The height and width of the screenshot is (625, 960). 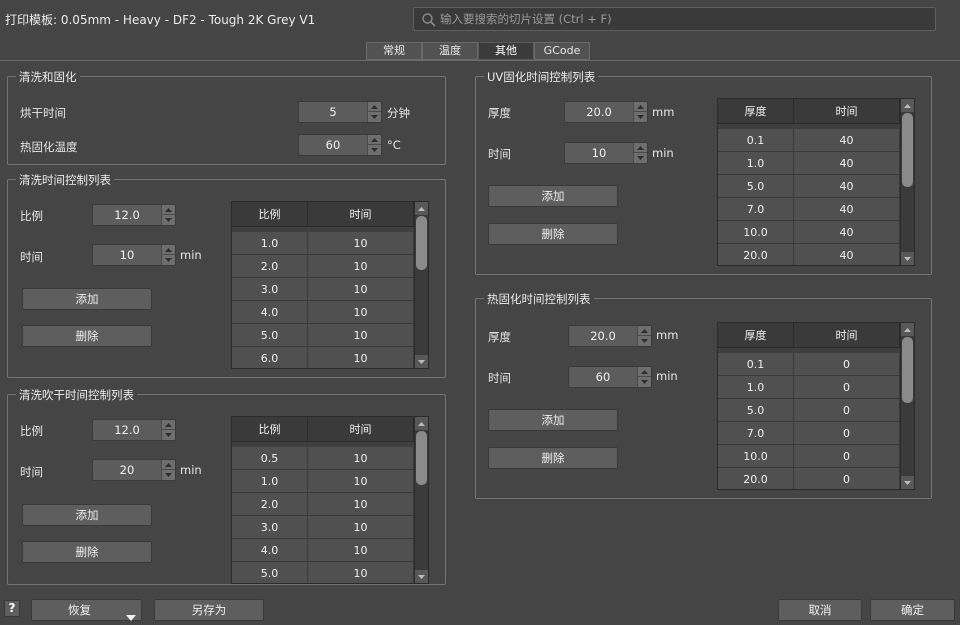 What do you see at coordinates (168, 425) in the screenshot?
I see `blow-ratio-up-button` at bounding box center [168, 425].